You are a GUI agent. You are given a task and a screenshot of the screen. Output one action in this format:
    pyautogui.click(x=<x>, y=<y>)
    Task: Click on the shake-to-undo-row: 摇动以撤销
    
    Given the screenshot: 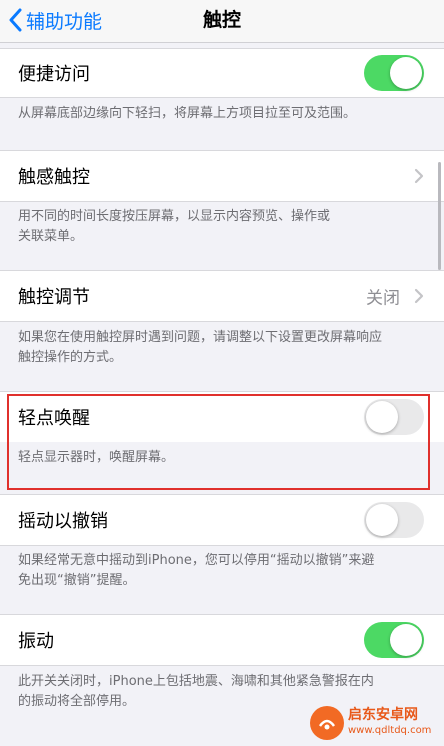 What is the action you would take?
    pyautogui.click(x=222, y=520)
    